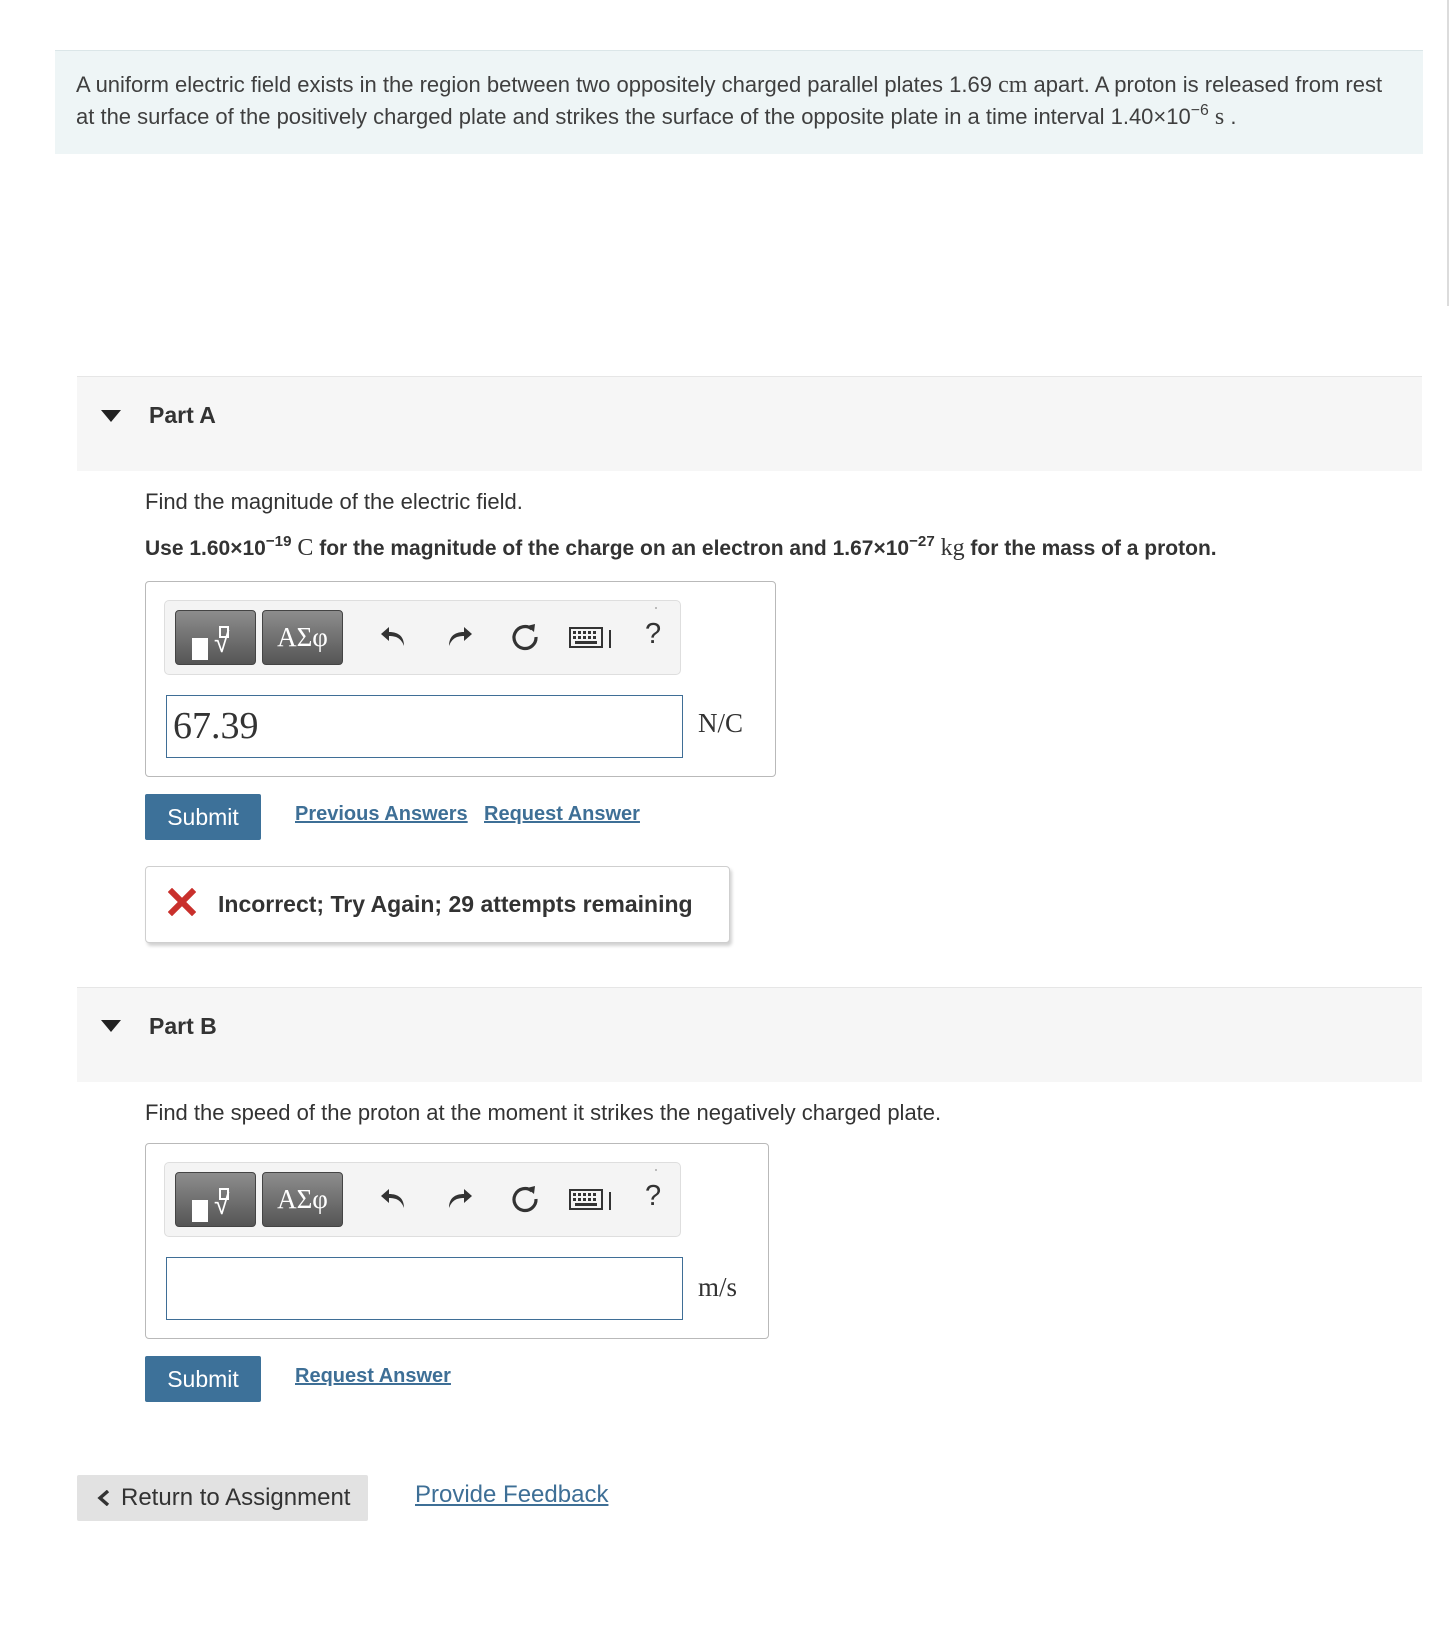 The image size is (1450, 1635). I want to click on scroll-edge, so click(1448, 153).